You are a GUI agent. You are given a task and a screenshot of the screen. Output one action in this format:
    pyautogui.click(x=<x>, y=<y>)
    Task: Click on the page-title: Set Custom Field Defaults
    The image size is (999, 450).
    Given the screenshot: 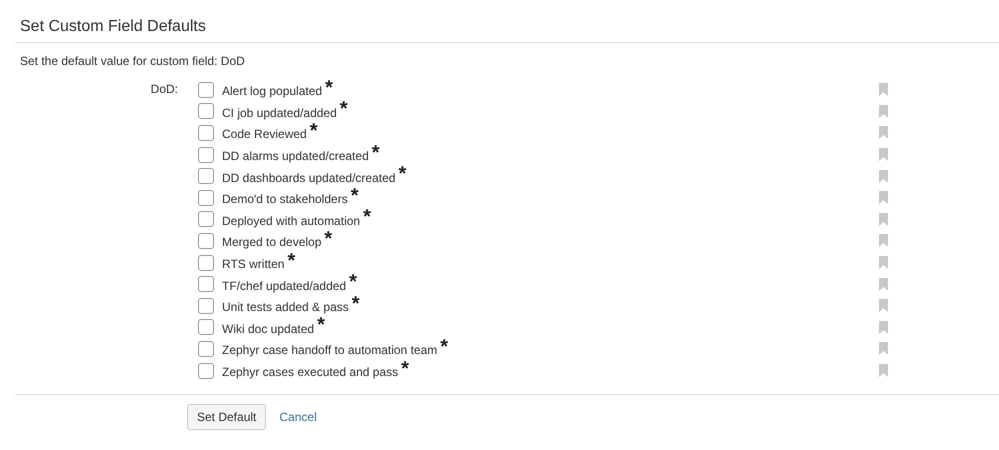 What is the action you would take?
    pyautogui.click(x=113, y=27)
    